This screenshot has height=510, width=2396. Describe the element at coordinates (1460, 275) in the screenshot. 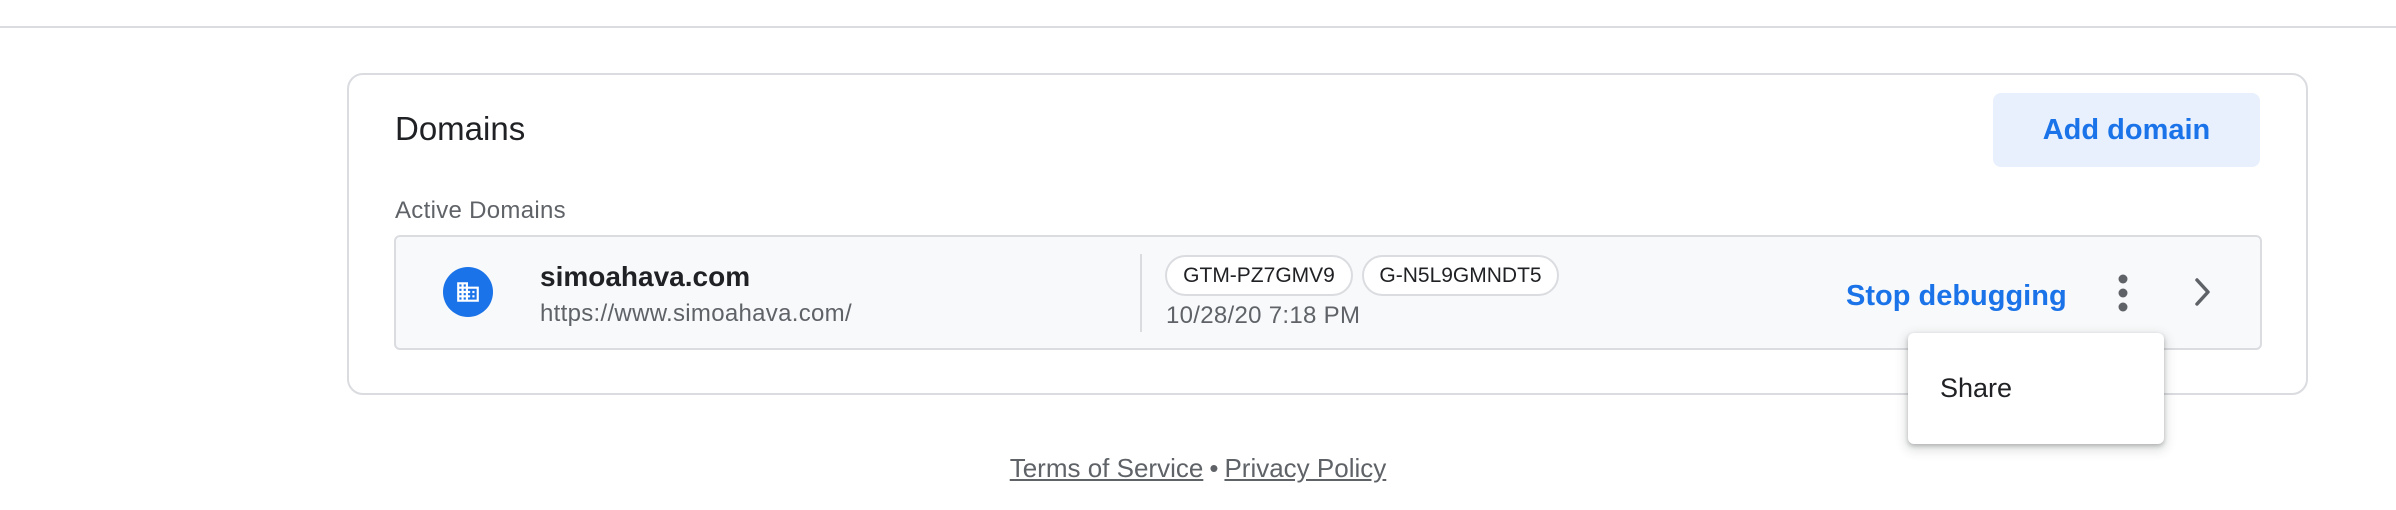

I see `measurement-id-chip: G-N5L9GMNDT5` at that location.